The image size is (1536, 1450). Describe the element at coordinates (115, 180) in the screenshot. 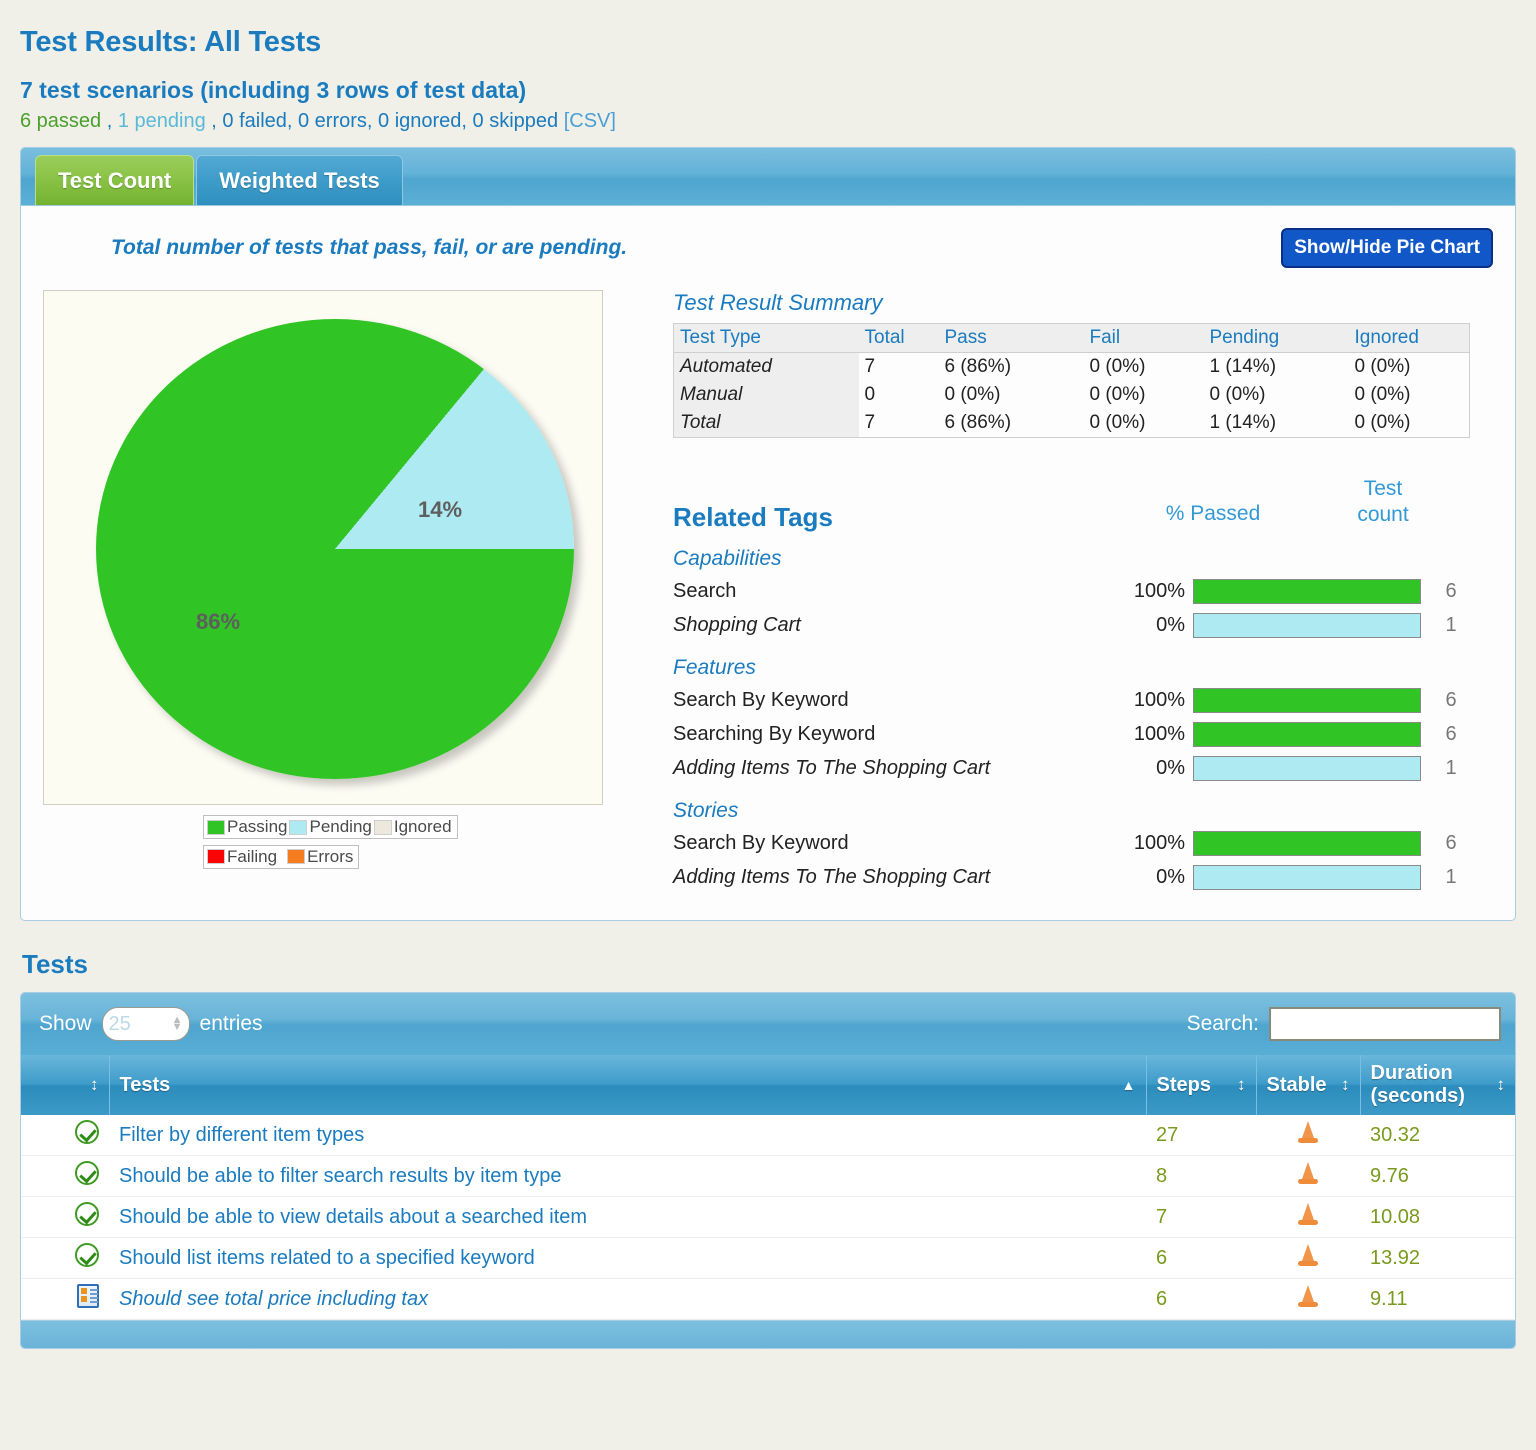

I see `tab-test-count: Test Count` at that location.